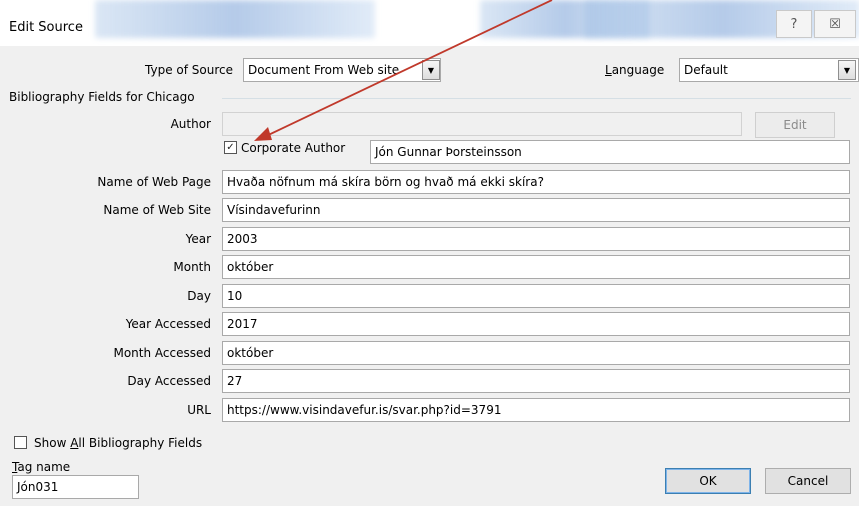 The height and width of the screenshot is (506, 859). I want to click on year-accessed-field: 2017, so click(536, 324).